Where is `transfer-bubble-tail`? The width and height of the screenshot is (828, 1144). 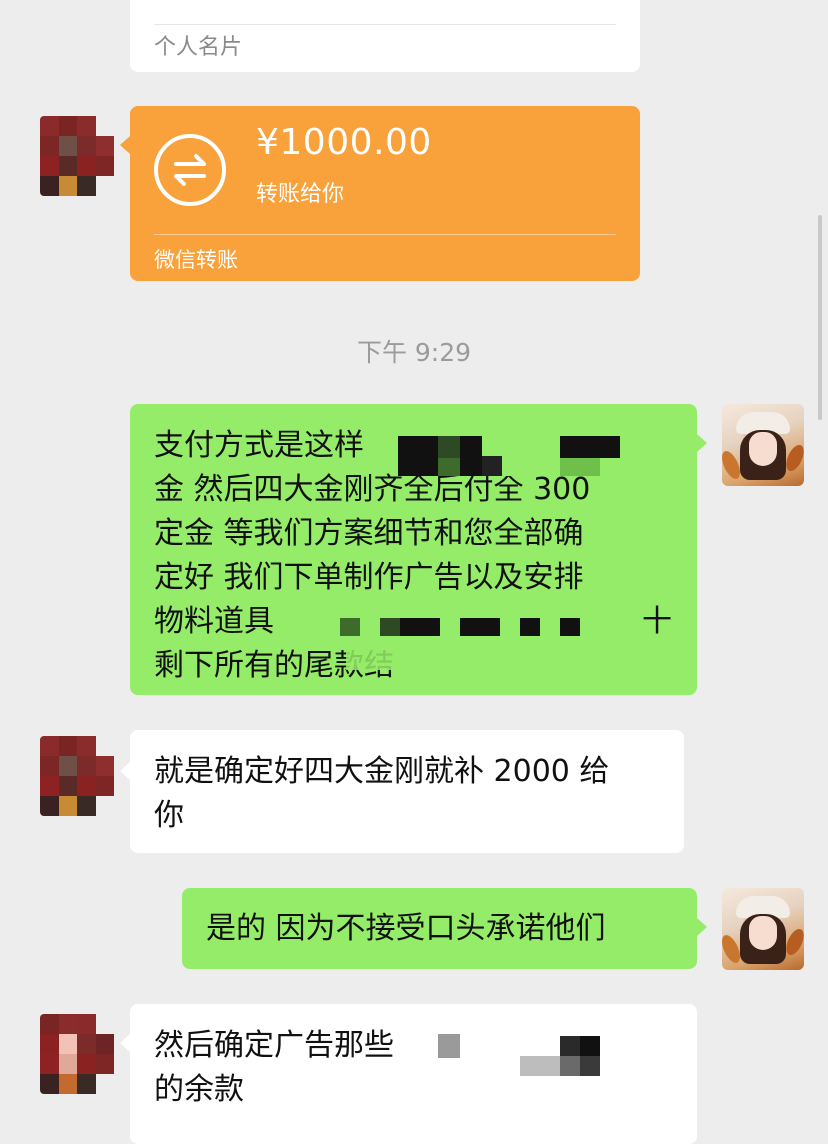
transfer-bubble-tail is located at coordinates (125, 145).